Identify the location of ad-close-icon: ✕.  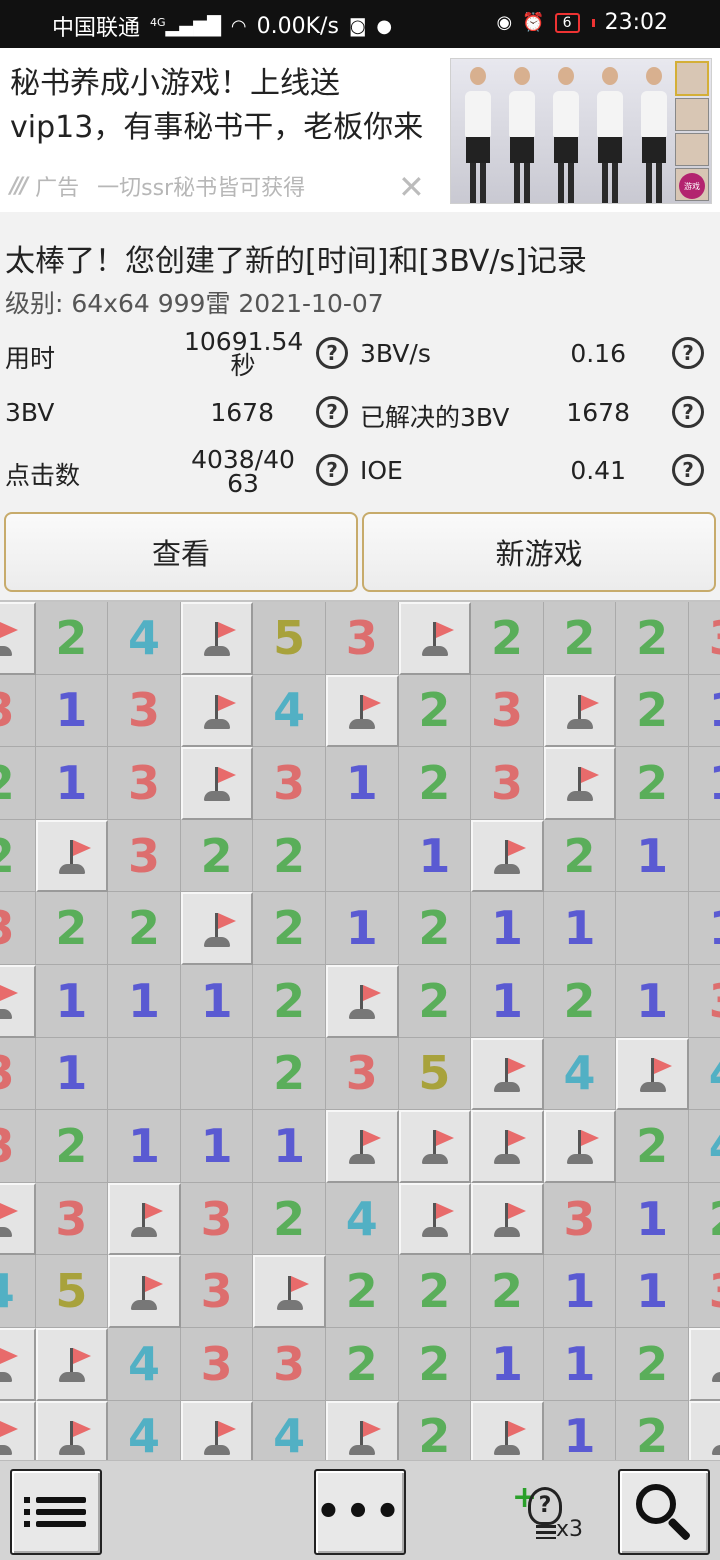
(411, 187).